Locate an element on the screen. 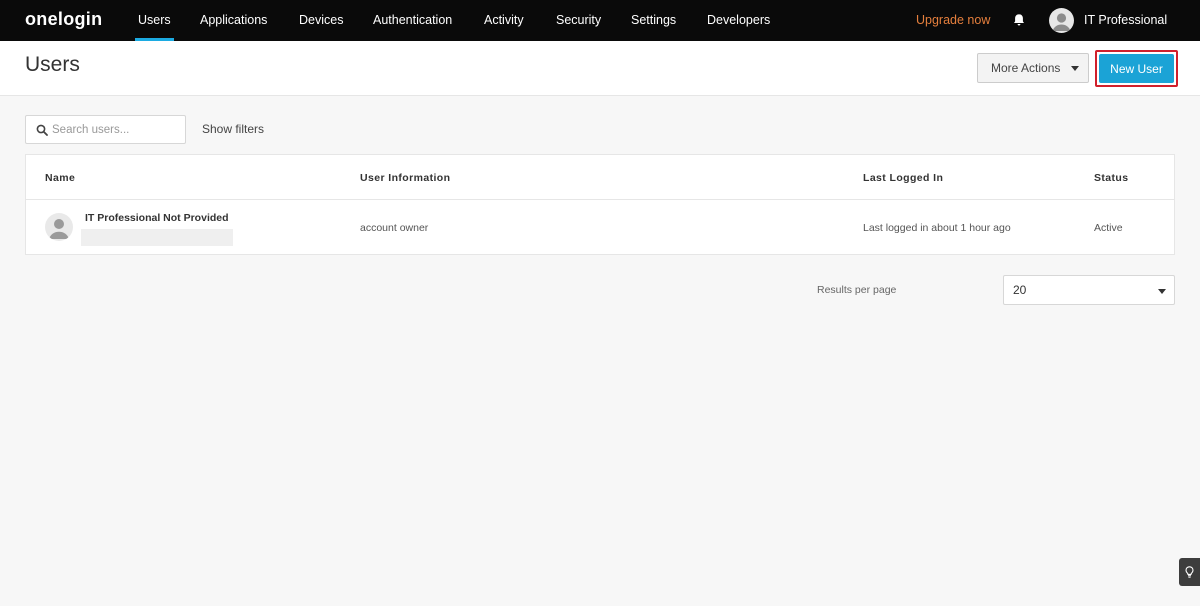  new-user-highlight: New User is located at coordinates (1136, 68).